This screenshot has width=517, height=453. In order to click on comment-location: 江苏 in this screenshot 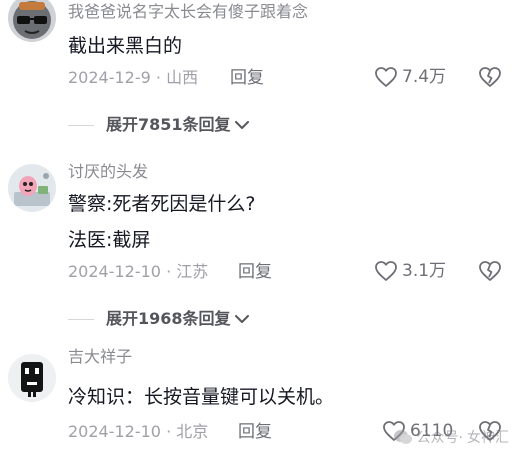, I will do `click(192, 271)`.